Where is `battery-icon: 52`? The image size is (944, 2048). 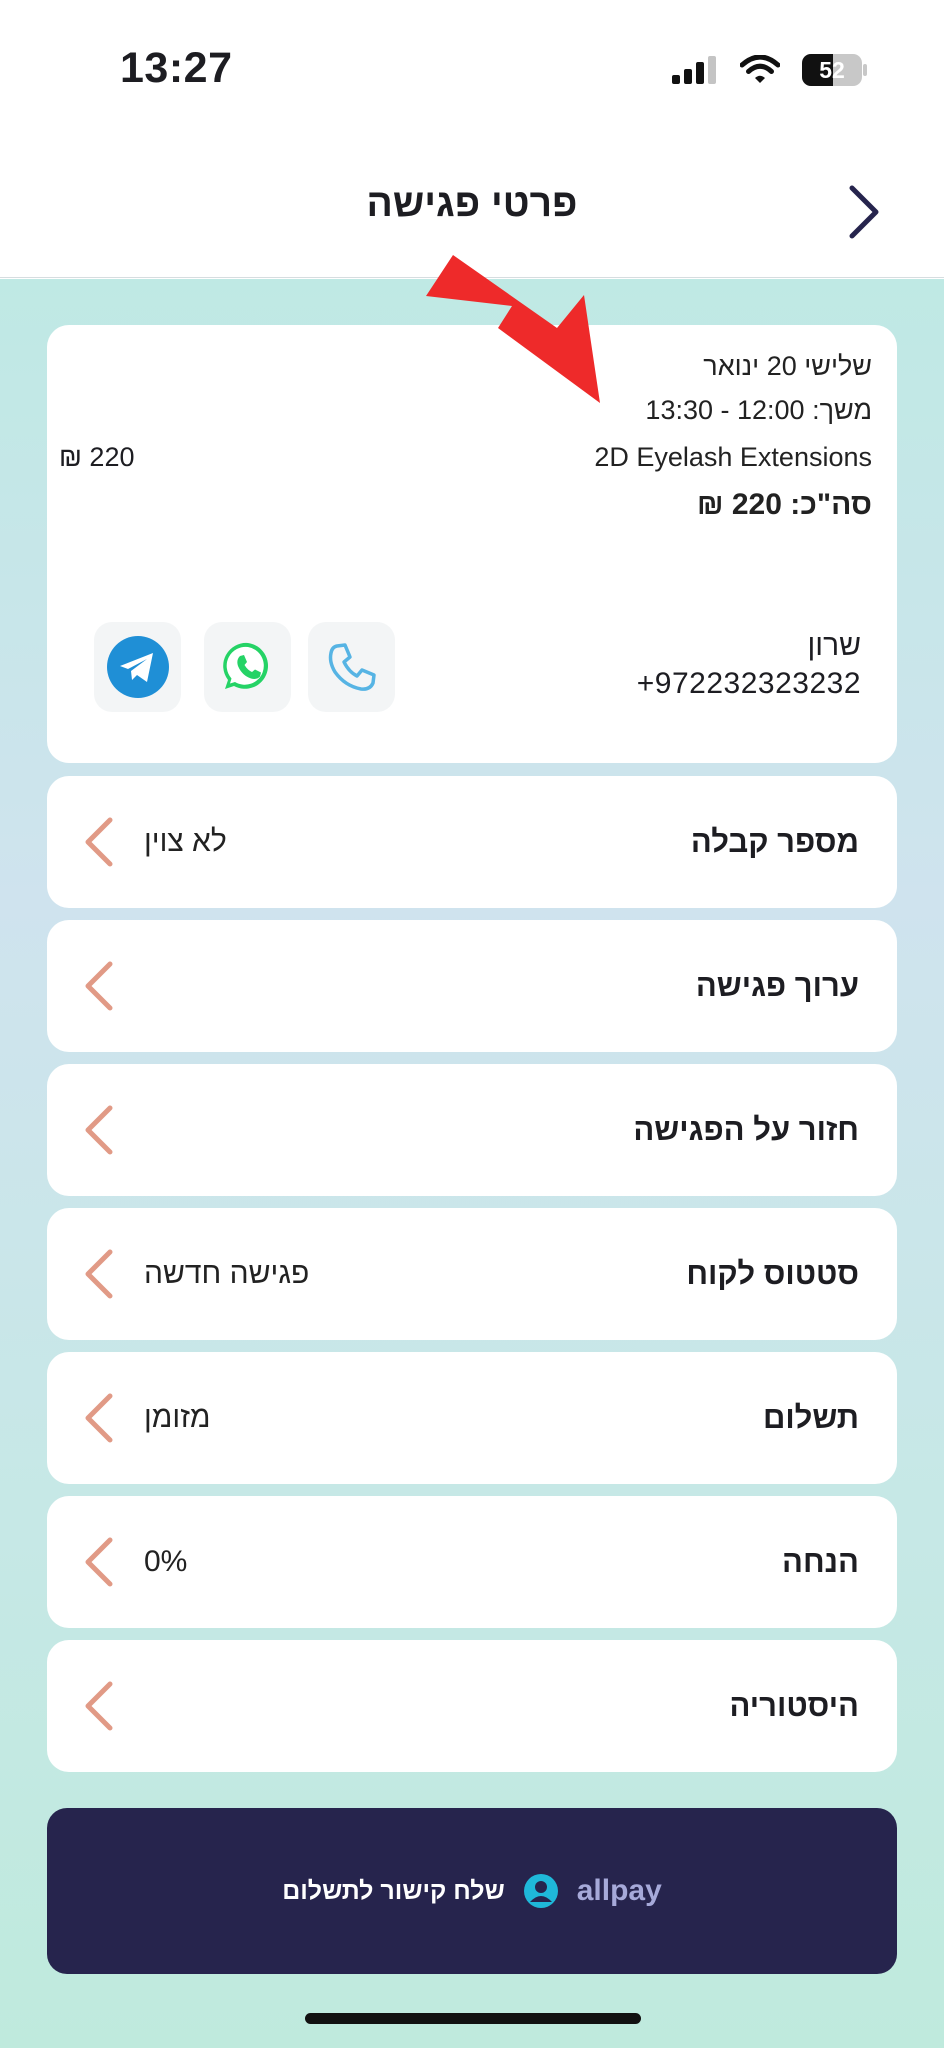
battery-icon: 52 is located at coordinates (835, 70).